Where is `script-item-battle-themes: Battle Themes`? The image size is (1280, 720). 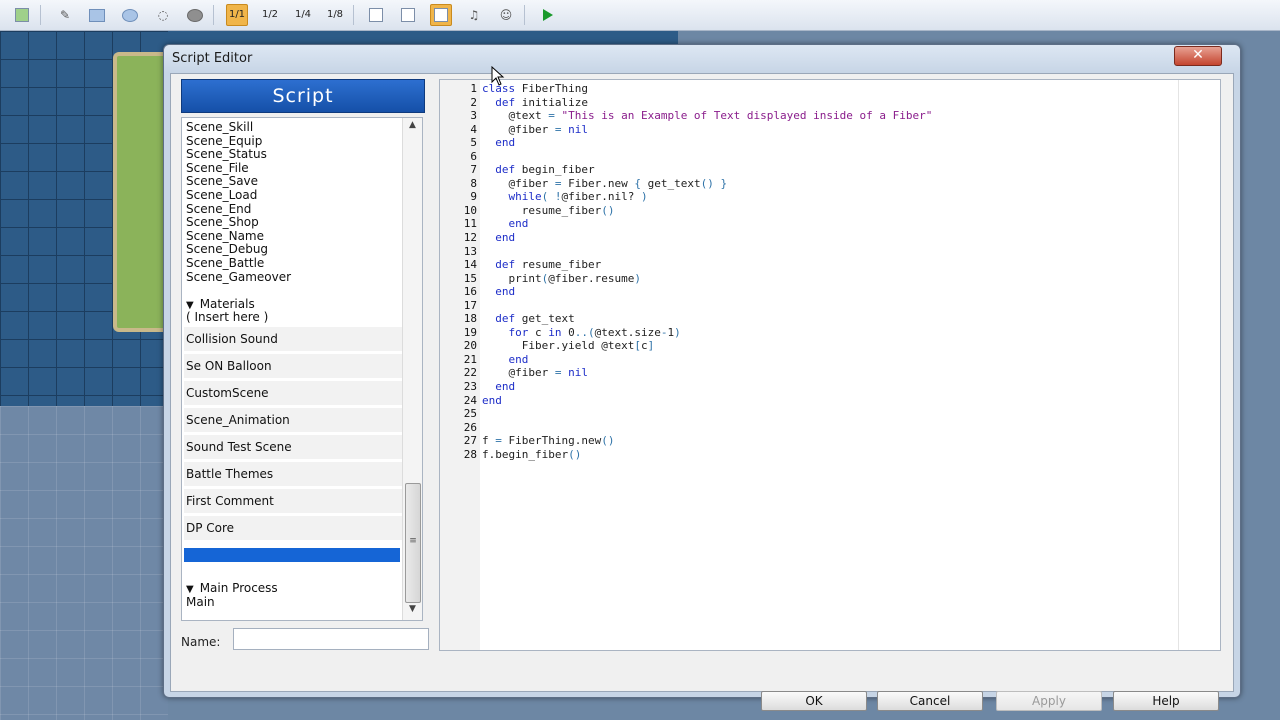 script-item-battle-themes: Battle Themes is located at coordinates (293, 474).